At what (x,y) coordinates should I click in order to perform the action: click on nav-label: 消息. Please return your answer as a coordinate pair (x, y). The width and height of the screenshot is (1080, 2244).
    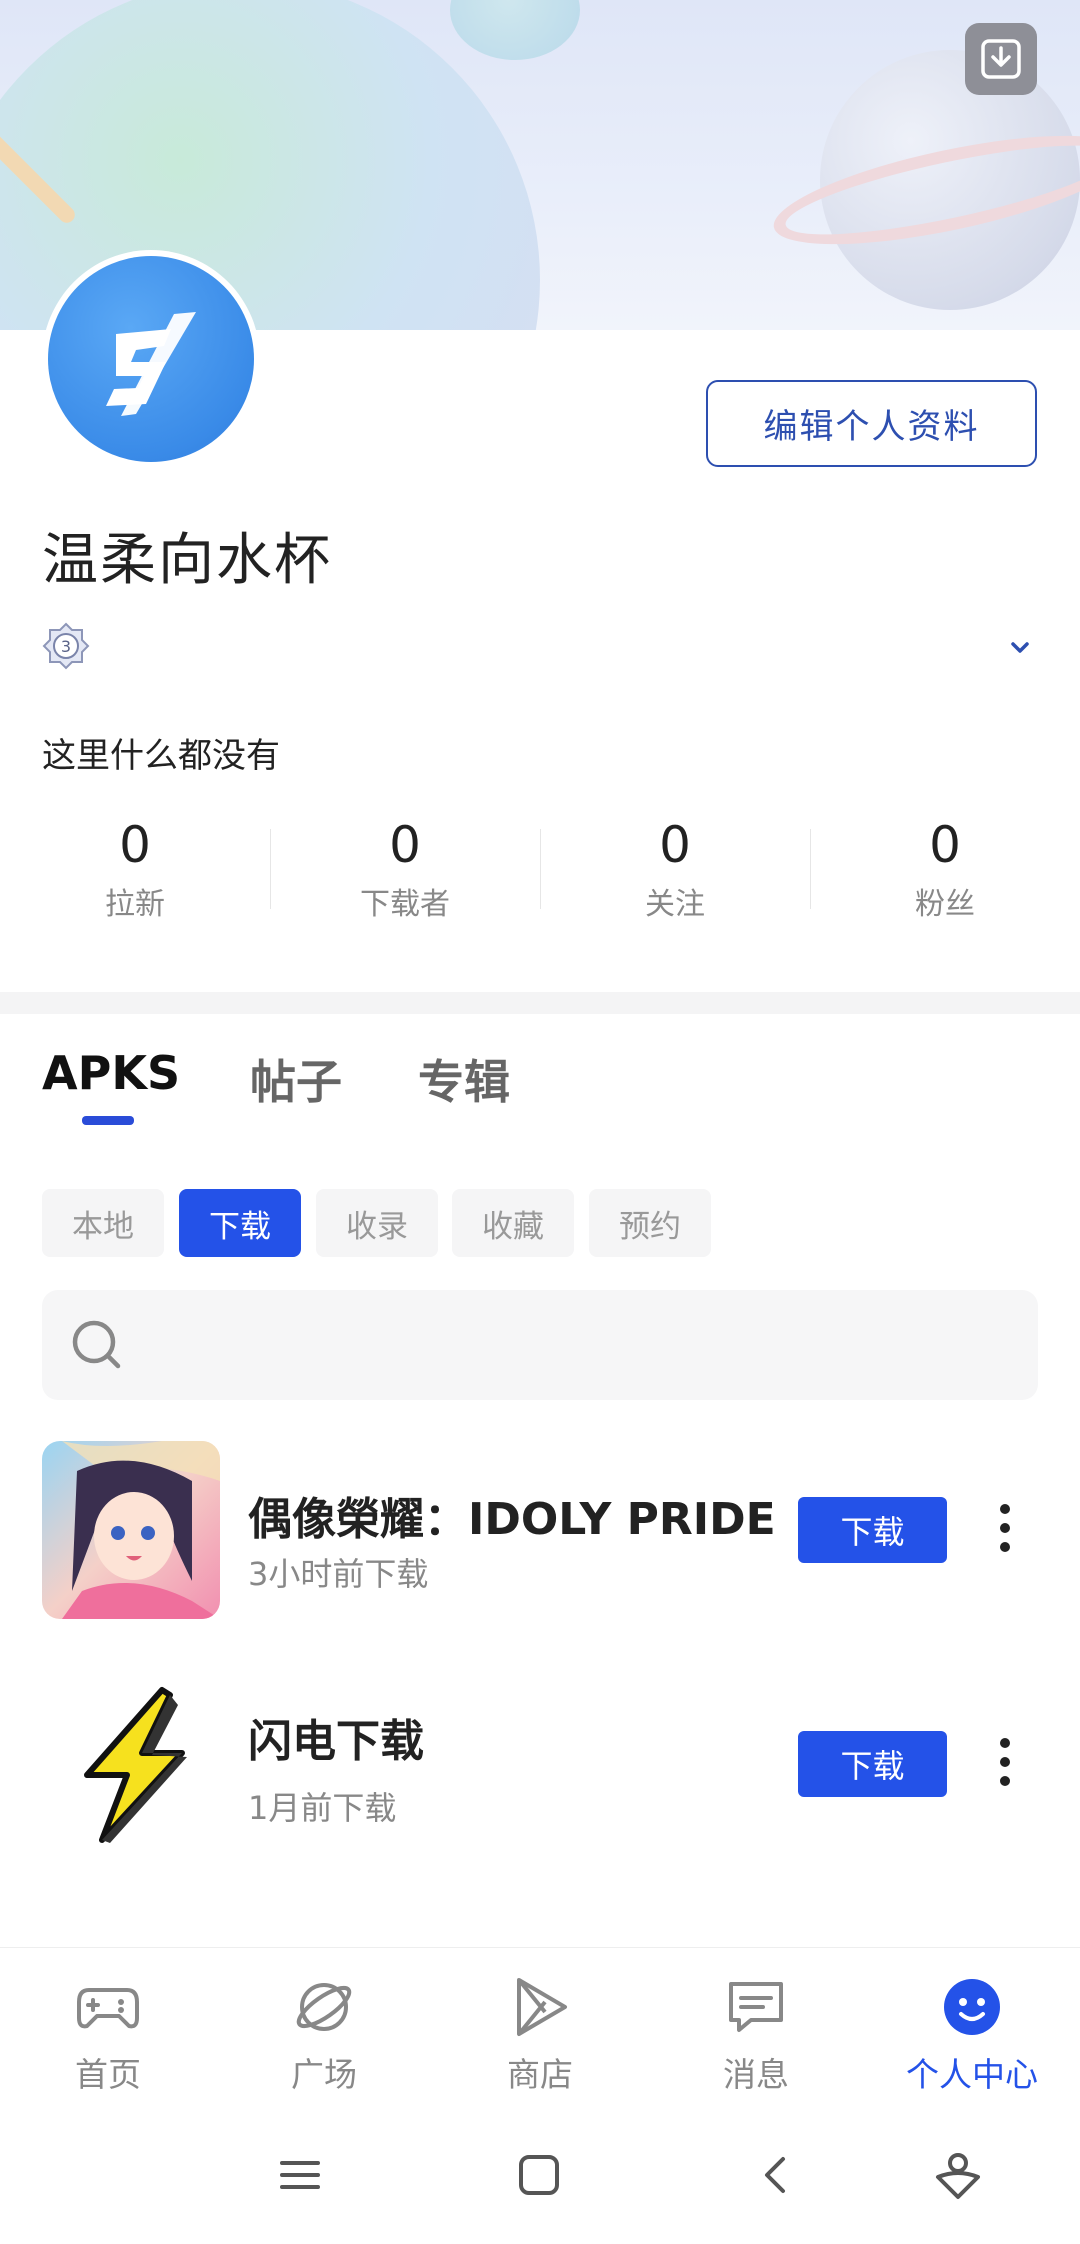
    Looking at the image, I should click on (756, 2074).